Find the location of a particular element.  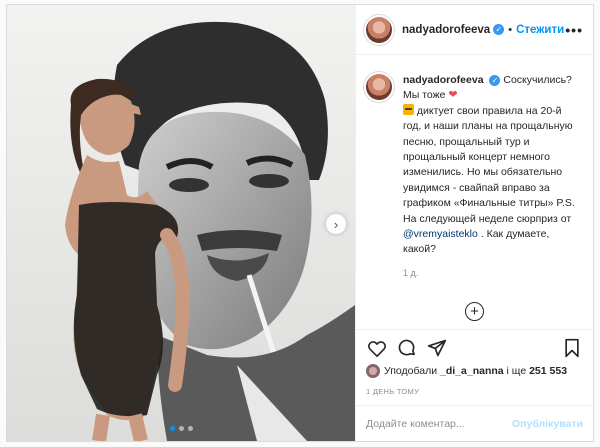

like-heart-icon is located at coordinates (377, 348).